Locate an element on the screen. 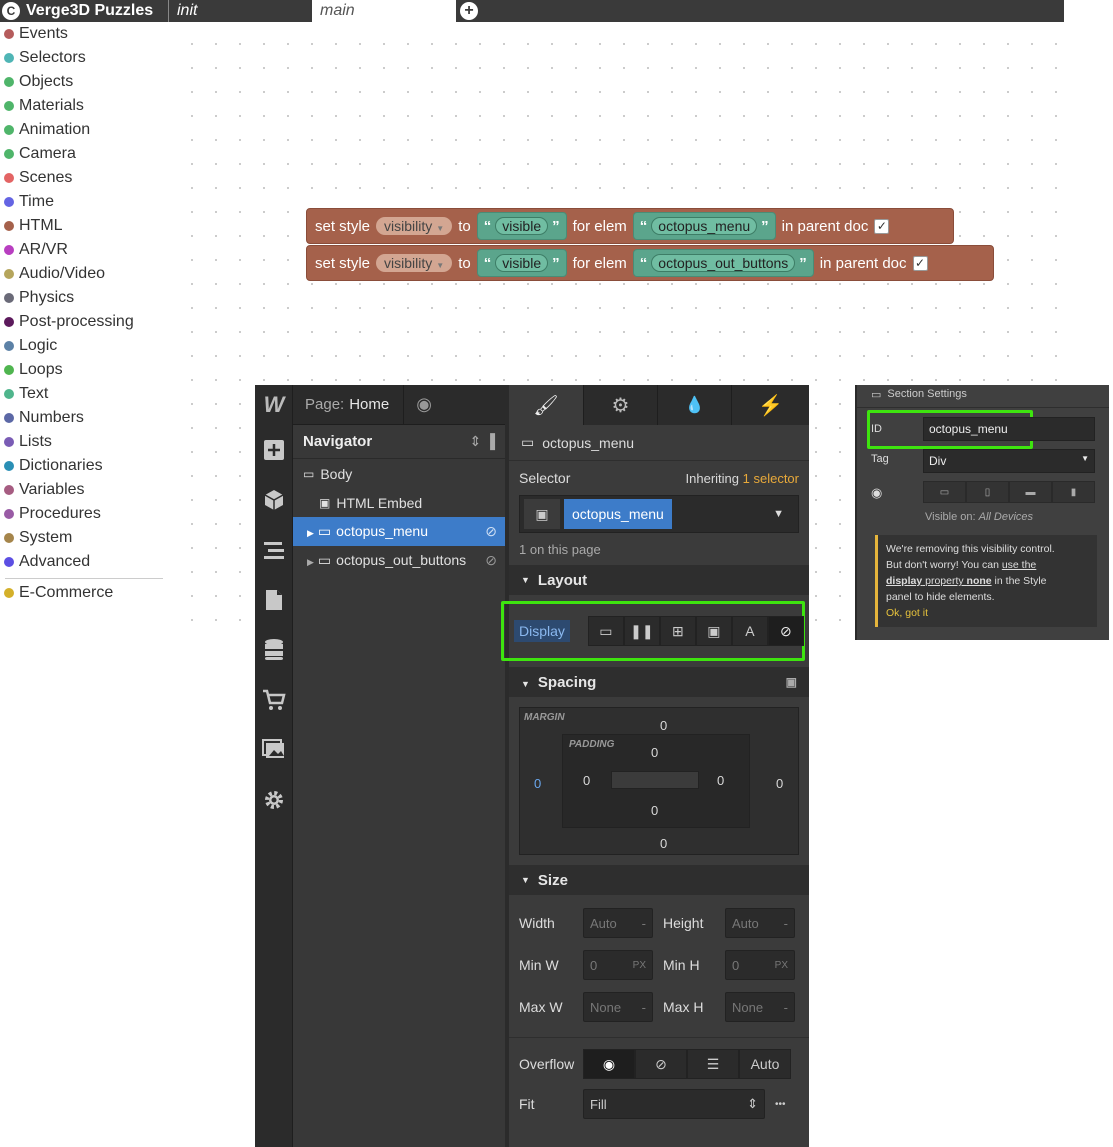 The width and height of the screenshot is (1113, 1147). interactions-bolt-icon: ⚡ is located at coordinates (770, 405).